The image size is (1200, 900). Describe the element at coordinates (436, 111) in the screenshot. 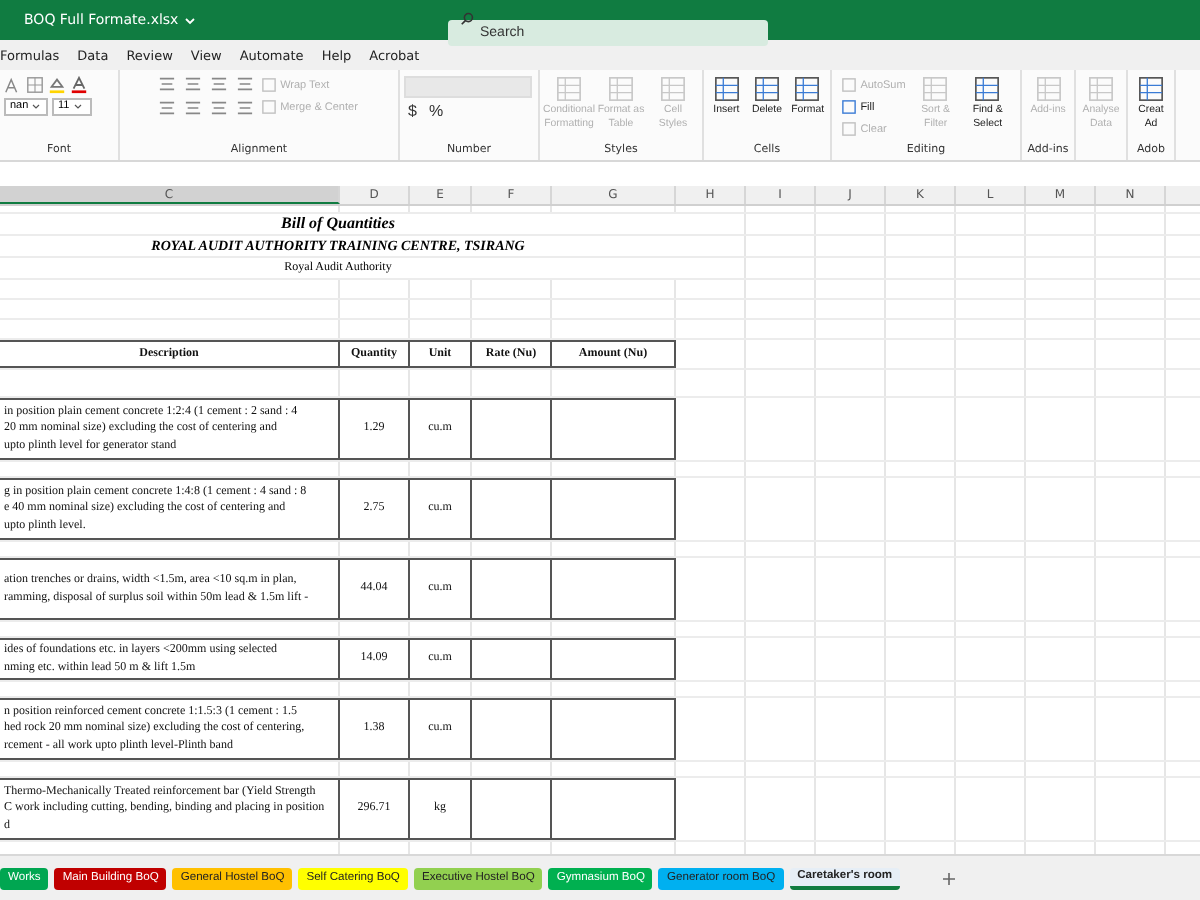

I see `number-format-button: %` at that location.